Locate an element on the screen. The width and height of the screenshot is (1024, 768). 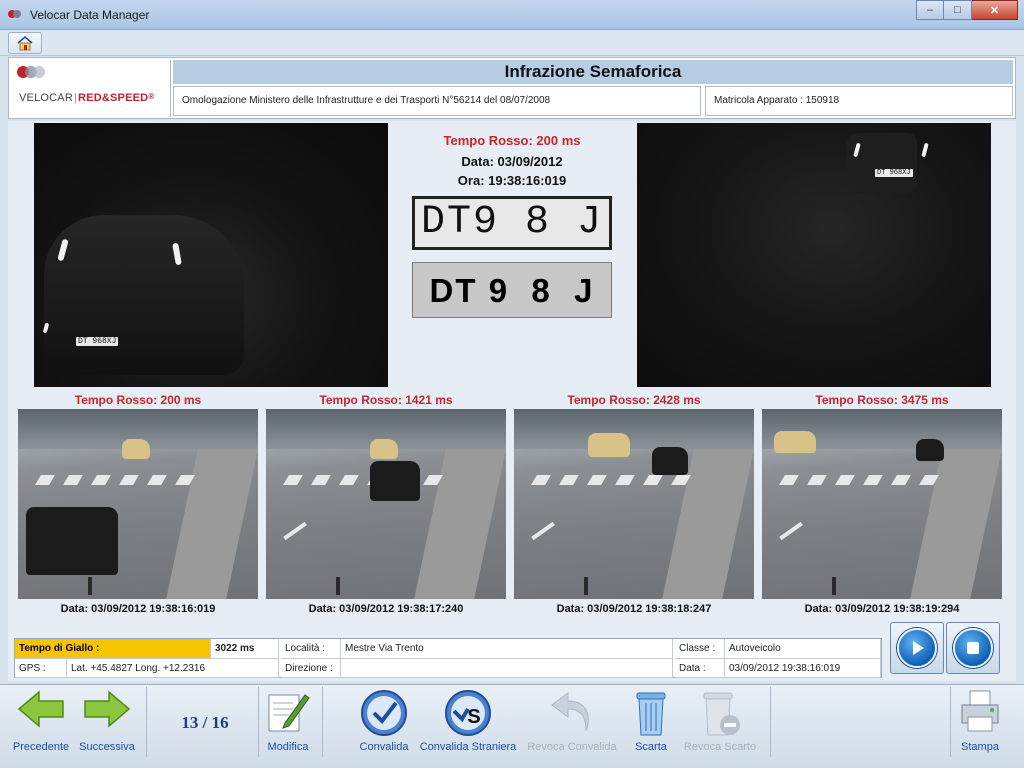
minimize-button: – is located at coordinates (930, 10).